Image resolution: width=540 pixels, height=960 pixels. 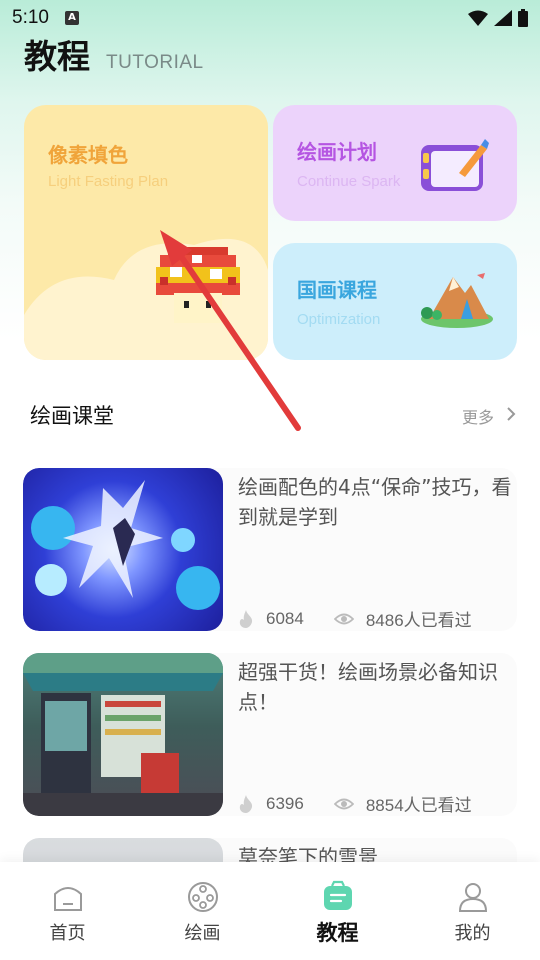 I want to click on battery-icon, so click(x=523, y=18).